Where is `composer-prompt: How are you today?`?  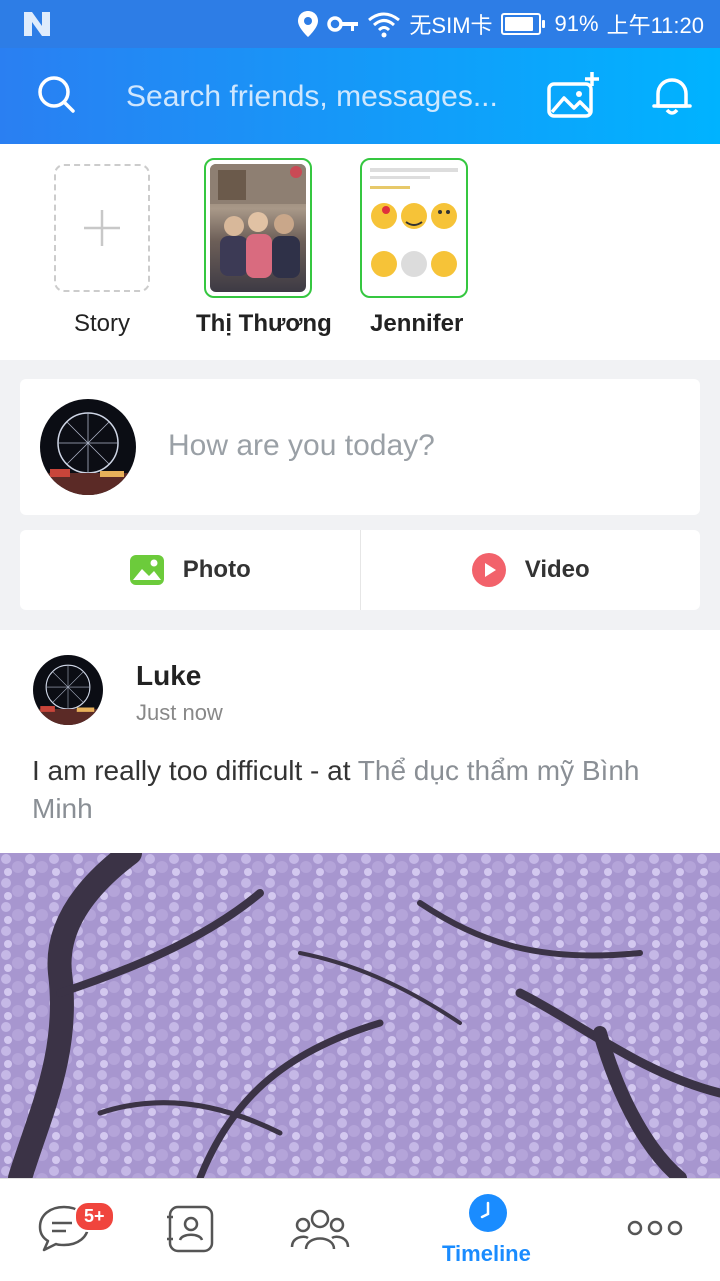
composer-prompt: How are you today? is located at coordinates (301, 446).